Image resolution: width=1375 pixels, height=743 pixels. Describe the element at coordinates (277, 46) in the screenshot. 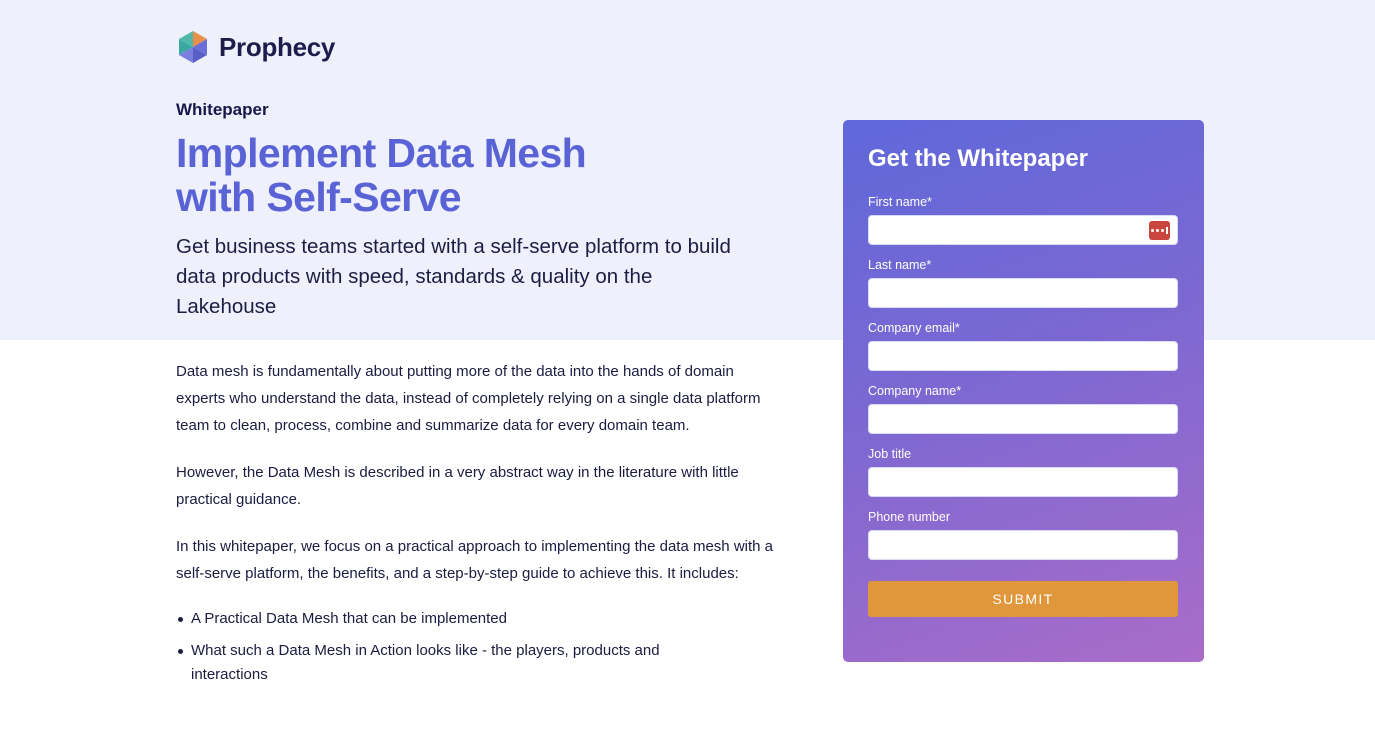

I see `brand-name: Prophecy` at that location.